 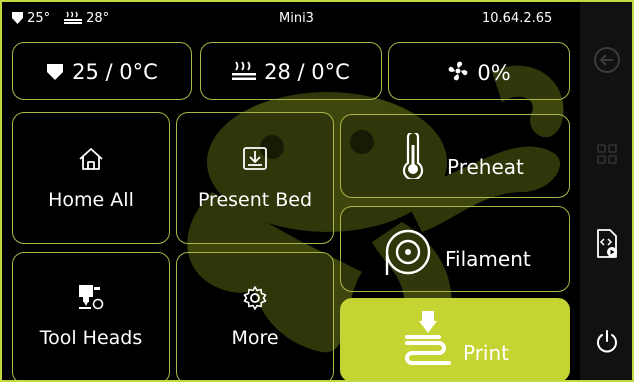 What do you see at coordinates (413, 156) in the screenshot?
I see `thermometer-icon` at bounding box center [413, 156].